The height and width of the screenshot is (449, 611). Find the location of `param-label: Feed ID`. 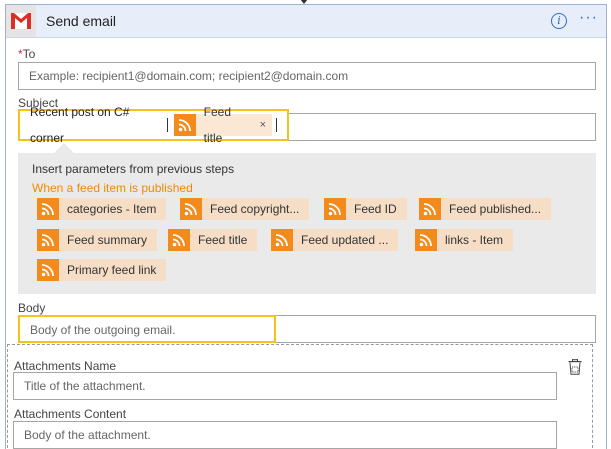

param-label: Feed ID is located at coordinates (375, 209).